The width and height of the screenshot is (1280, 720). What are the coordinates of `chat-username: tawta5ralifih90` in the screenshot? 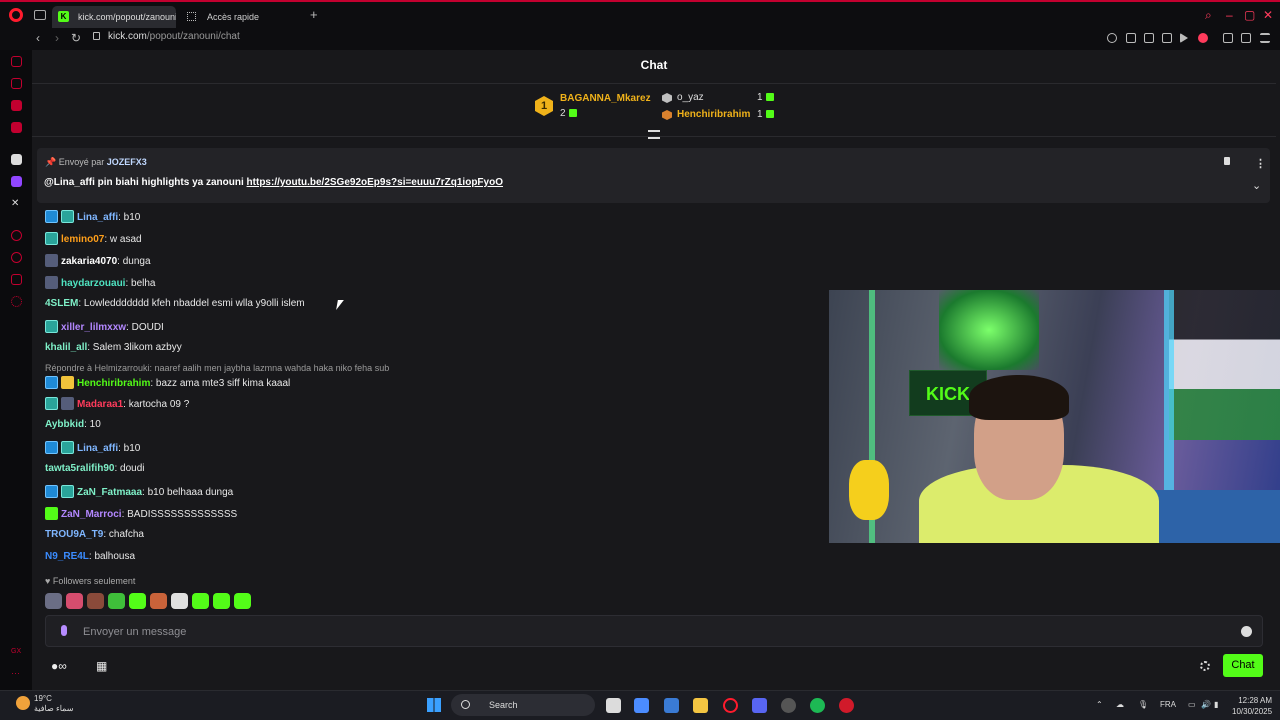 It's located at (79, 468).